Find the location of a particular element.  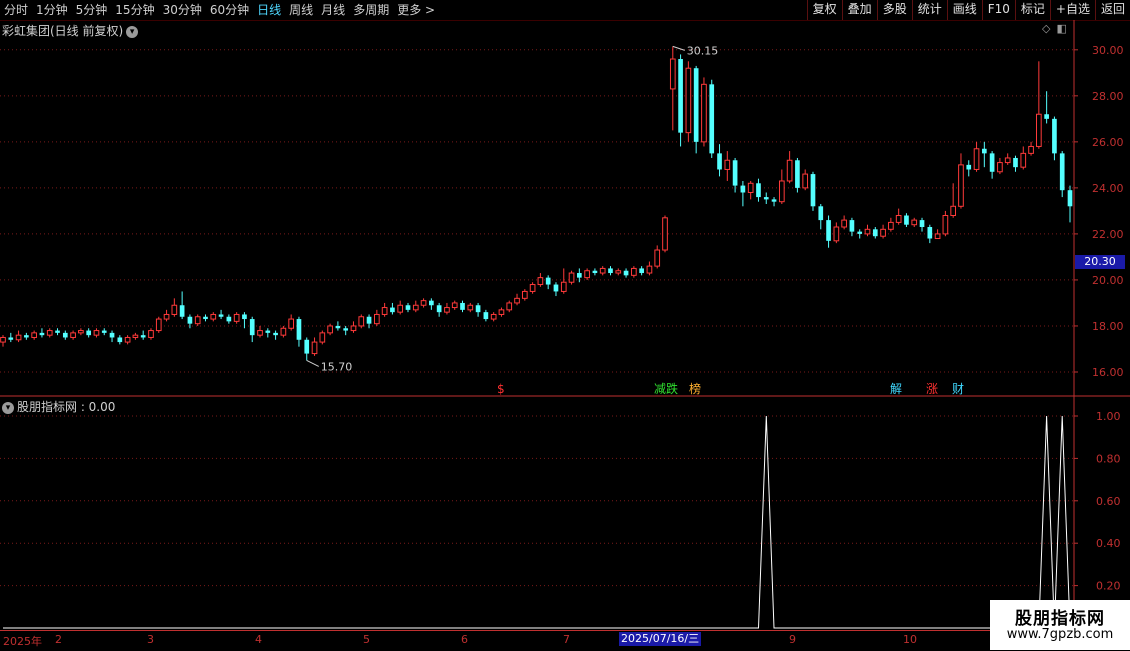

indicator-y-tick-label: 1.00 is located at coordinates (1108, 416).